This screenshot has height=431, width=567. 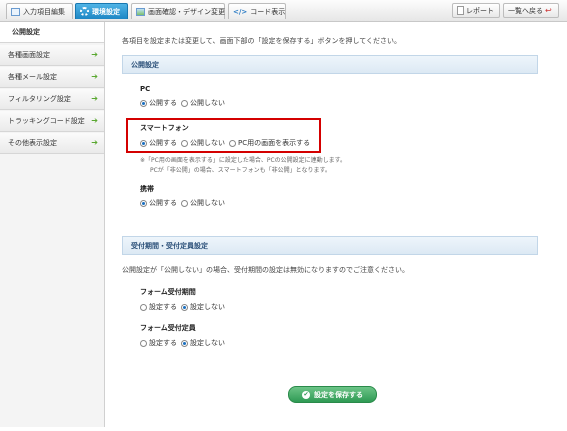 I want to click on sidebar-item-label: その他表示設定, so click(x=32, y=143).